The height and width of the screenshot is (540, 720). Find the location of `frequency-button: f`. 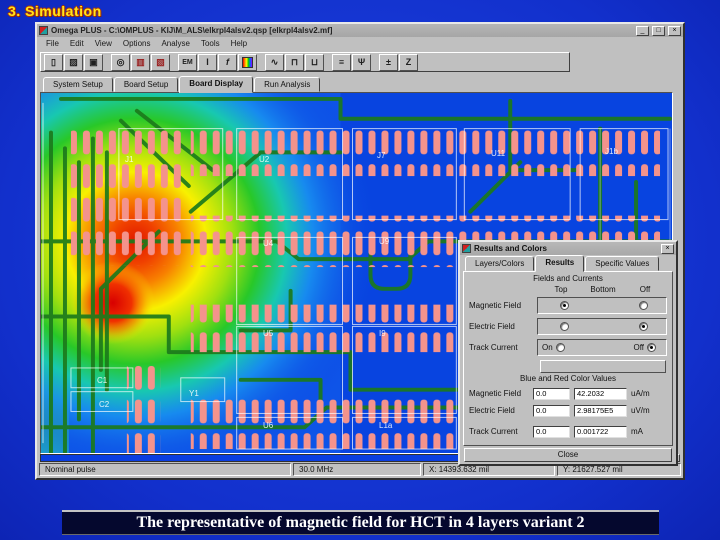

frequency-button: f is located at coordinates (227, 62).